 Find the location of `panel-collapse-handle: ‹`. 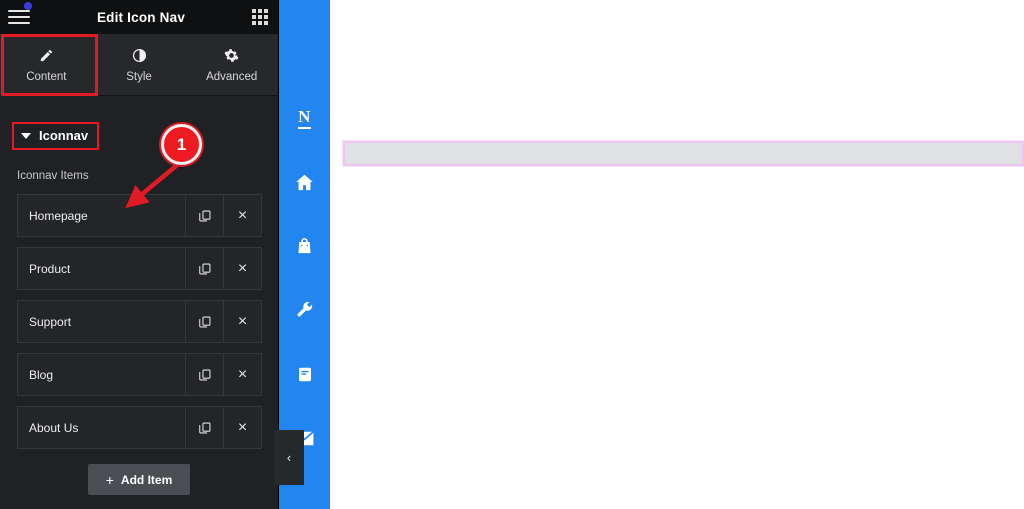

panel-collapse-handle: ‹ is located at coordinates (289, 457).